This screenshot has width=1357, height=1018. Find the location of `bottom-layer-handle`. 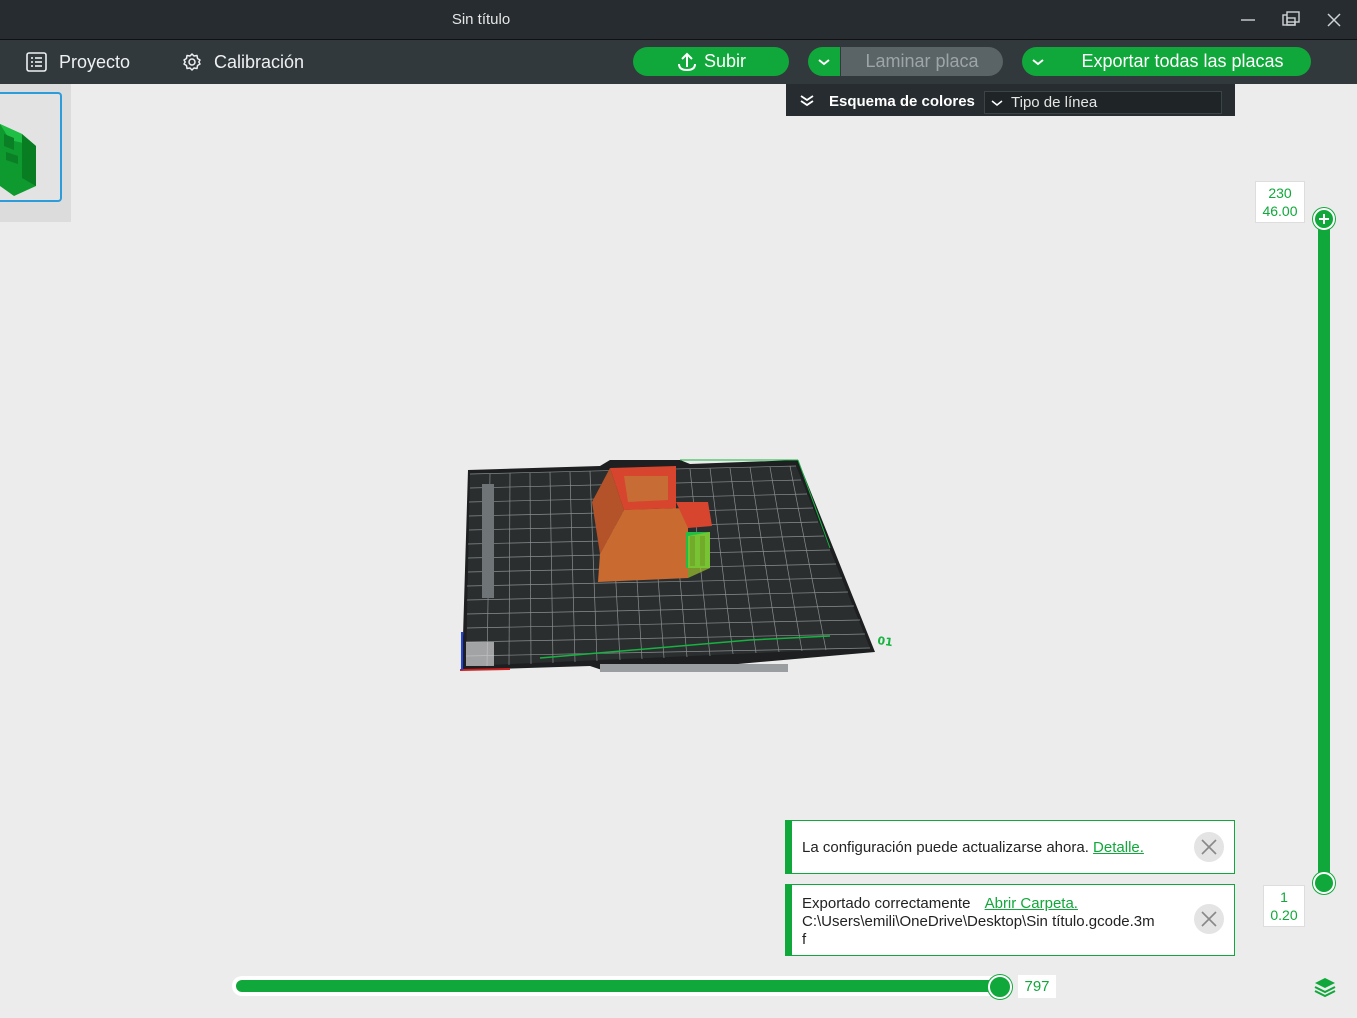

bottom-layer-handle is located at coordinates (1324, 883).